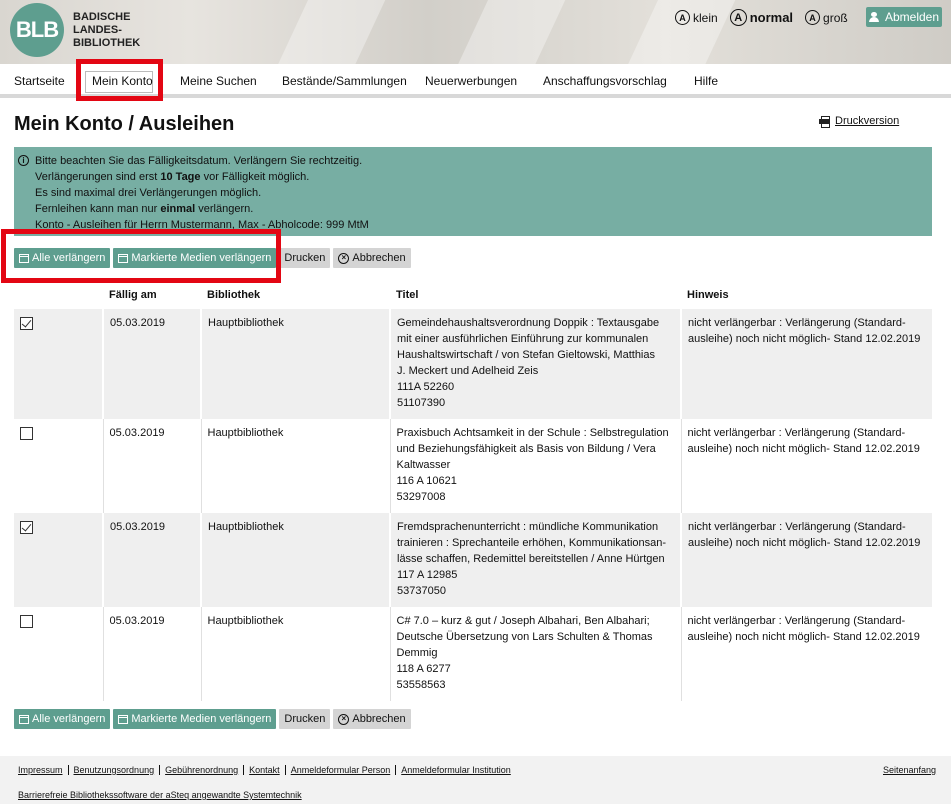 The width and height of the screenshot is (951, 804). What do you see at coordinates (267, 770) in the screenshot?
I see `footer-link-kontakt: Kontakt` at bounding box center [267, 770].